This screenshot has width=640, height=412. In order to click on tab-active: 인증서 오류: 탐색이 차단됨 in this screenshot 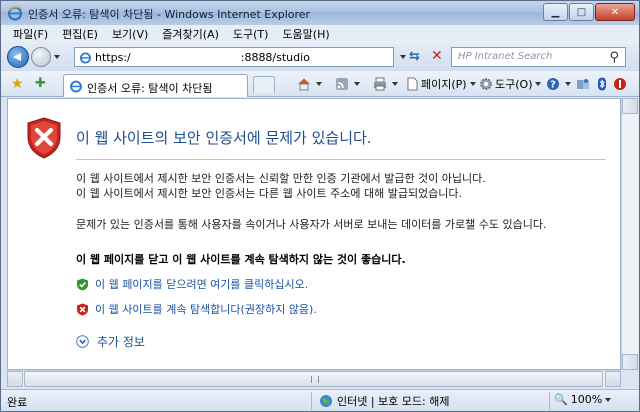, I will do `click(155, 85)`.